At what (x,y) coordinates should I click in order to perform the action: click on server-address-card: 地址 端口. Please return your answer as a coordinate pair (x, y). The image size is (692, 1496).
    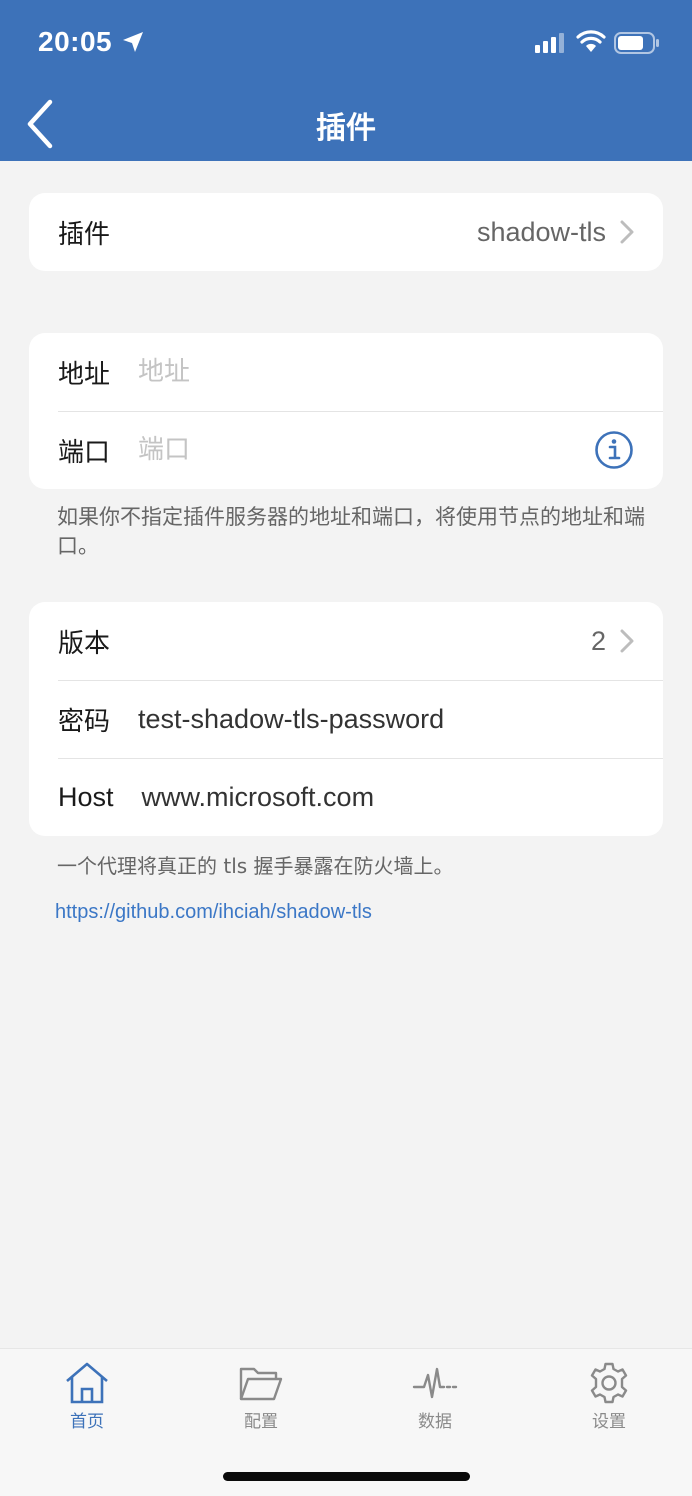
    Looking at the image, I should click on (346, 411).